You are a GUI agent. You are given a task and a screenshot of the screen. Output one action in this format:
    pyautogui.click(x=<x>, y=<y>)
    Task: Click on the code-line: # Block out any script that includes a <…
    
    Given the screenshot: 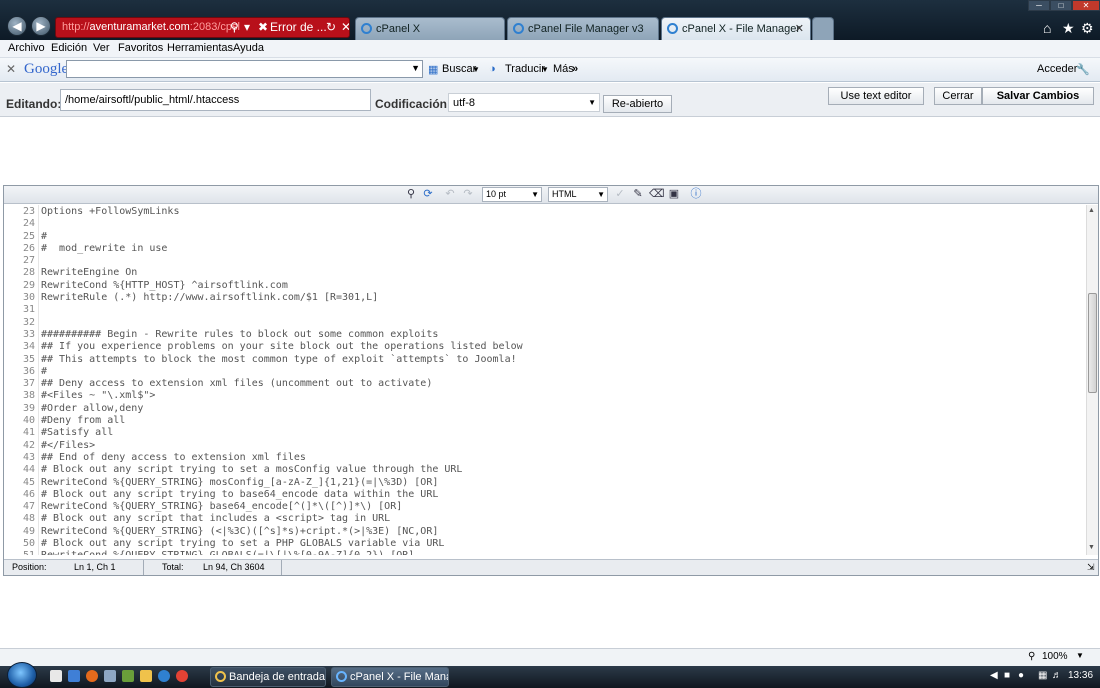 What is the action you would take?
    pyautogui.click(x=563, y=519)
    